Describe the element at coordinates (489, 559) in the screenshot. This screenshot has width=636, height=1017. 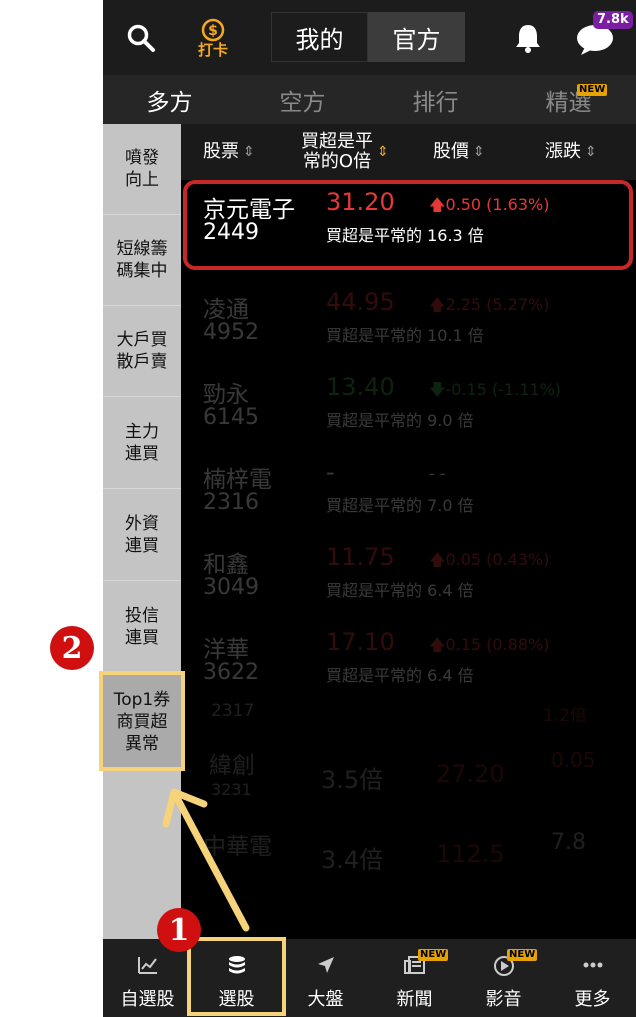
I see `stock-change: 🡅0.05 (0.43%)` at that location.